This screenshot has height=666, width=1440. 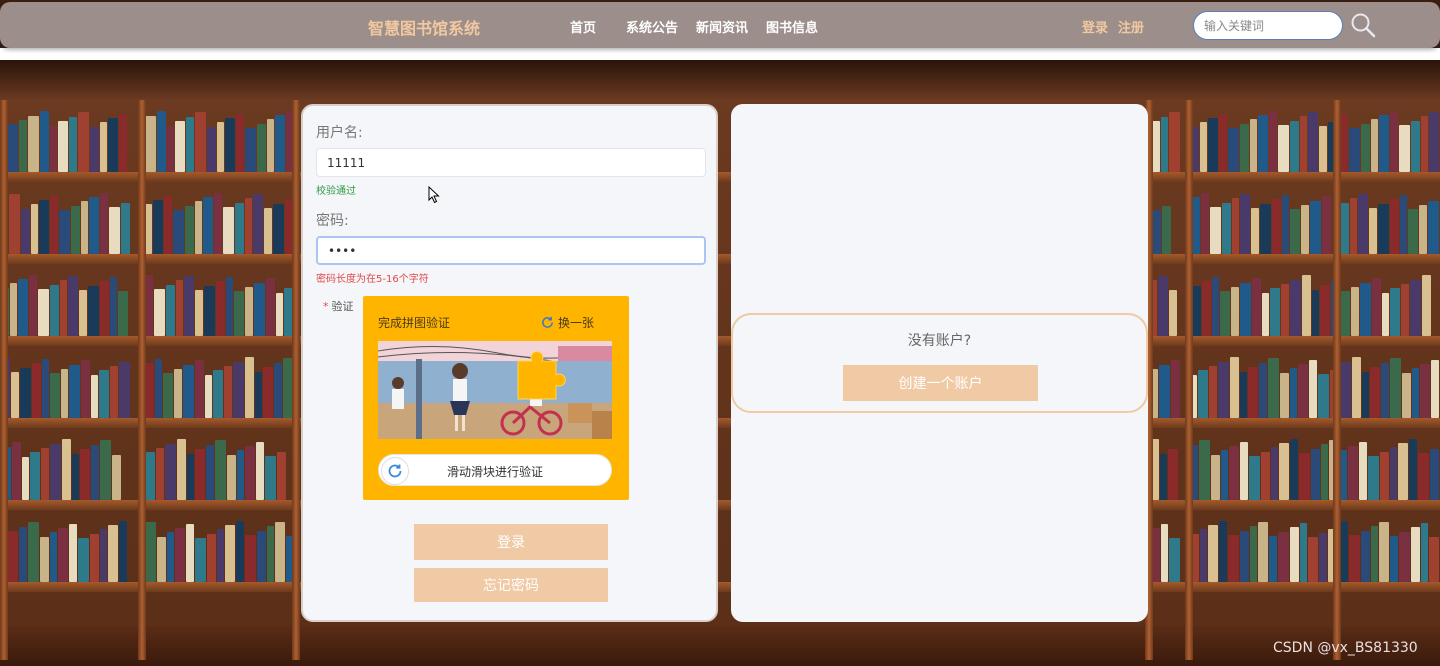 I want to click on forgot-password-button: 忘记密码, so click(x=511, y=585).